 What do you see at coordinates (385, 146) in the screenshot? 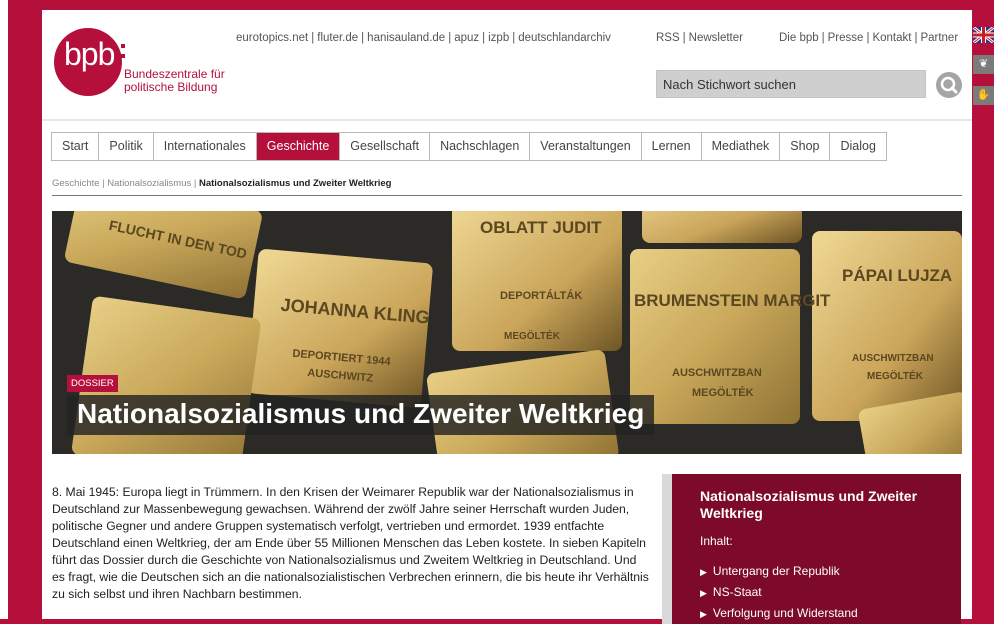
I see `nav-gesellschaft: Gesellschaft` at bounding box center [385, 146].